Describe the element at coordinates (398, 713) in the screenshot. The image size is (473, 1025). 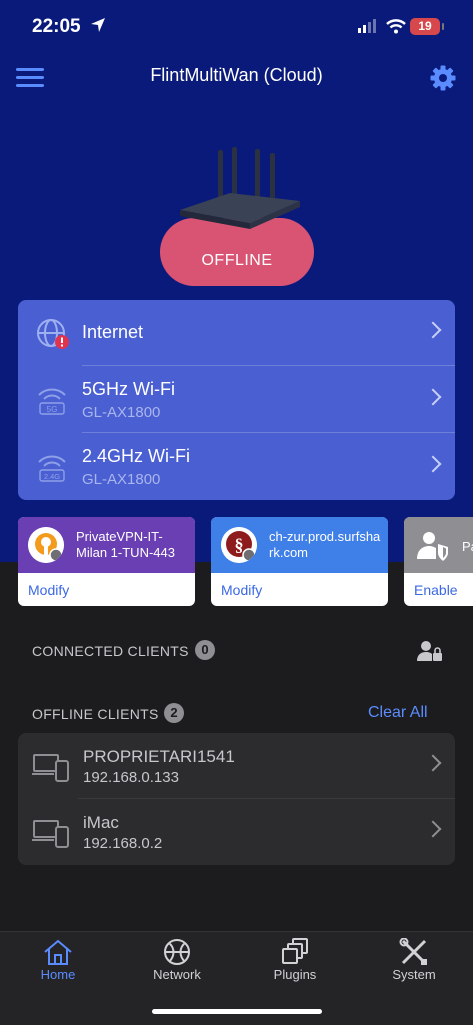
I see `clear-all-button: Clear All` at that location.